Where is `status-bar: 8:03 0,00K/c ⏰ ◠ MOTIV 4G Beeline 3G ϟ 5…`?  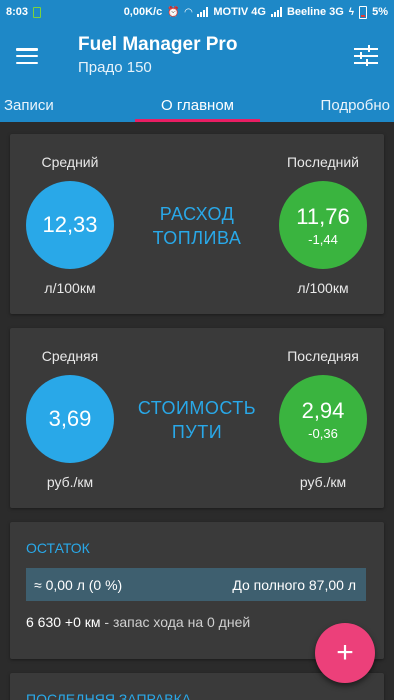
status-bar: 8:03 0,00K/c ⏰ ◠ MOTIV 4G Beeline 3G ϟ 5… is located at coordinates (197, 12).